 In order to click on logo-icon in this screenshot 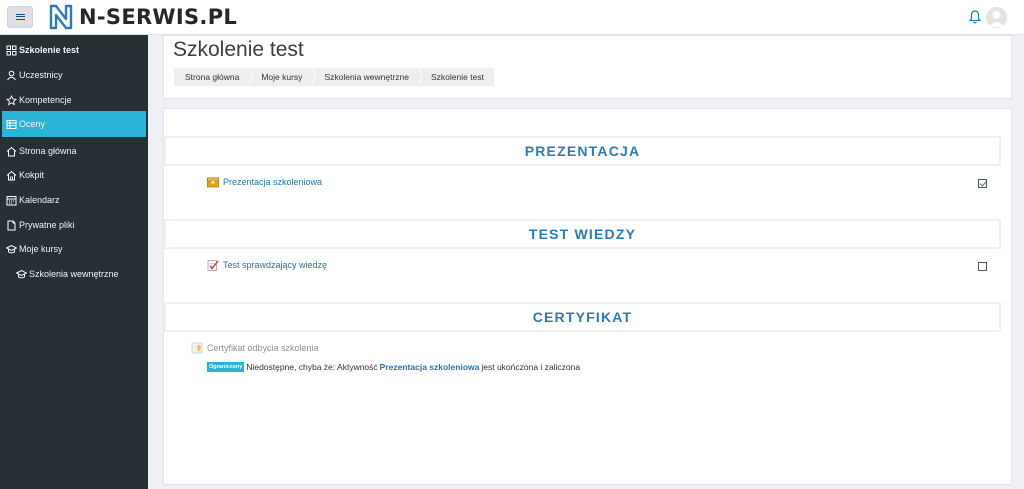, I will do `click(61, 17)`.